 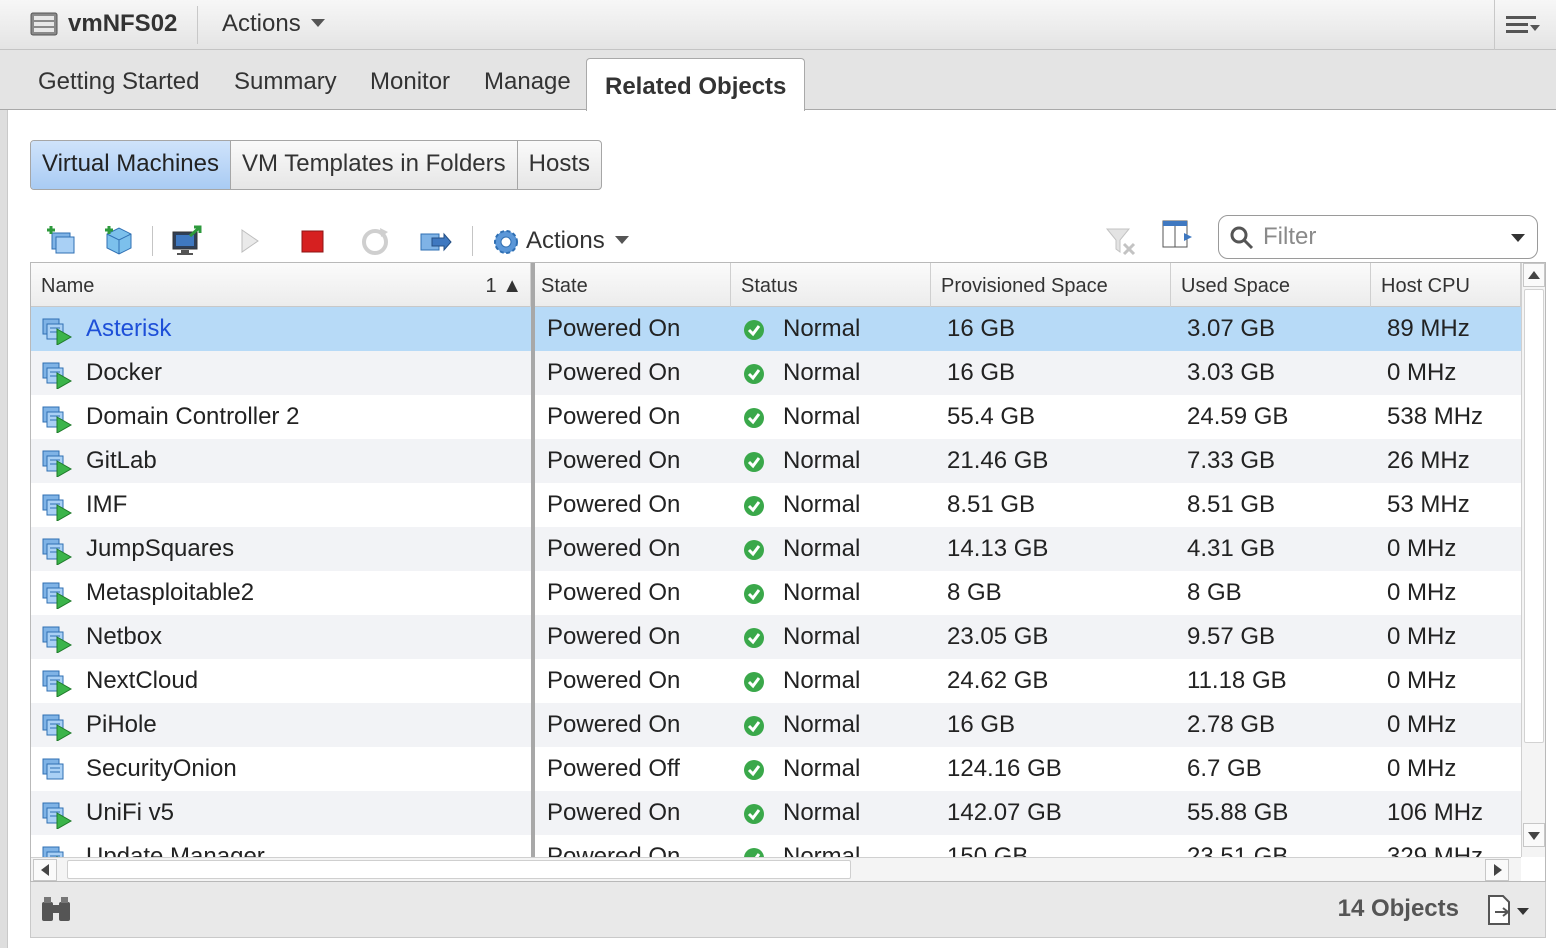 I want to click on filter-dropdown-icon, so click(x=1518, y=238).